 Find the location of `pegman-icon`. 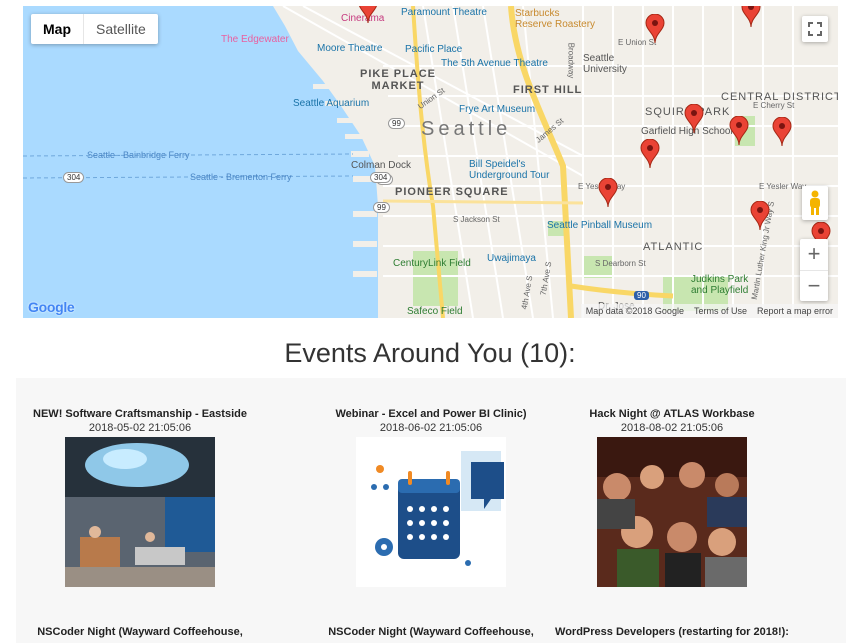

pegman-icon is located at coordinates (815, 202).